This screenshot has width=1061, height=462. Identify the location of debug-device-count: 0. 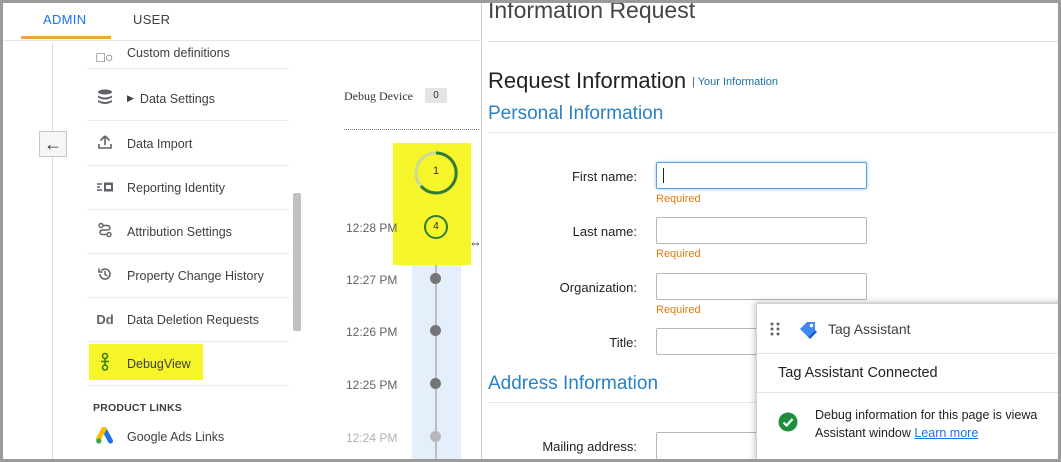
(436, 95).